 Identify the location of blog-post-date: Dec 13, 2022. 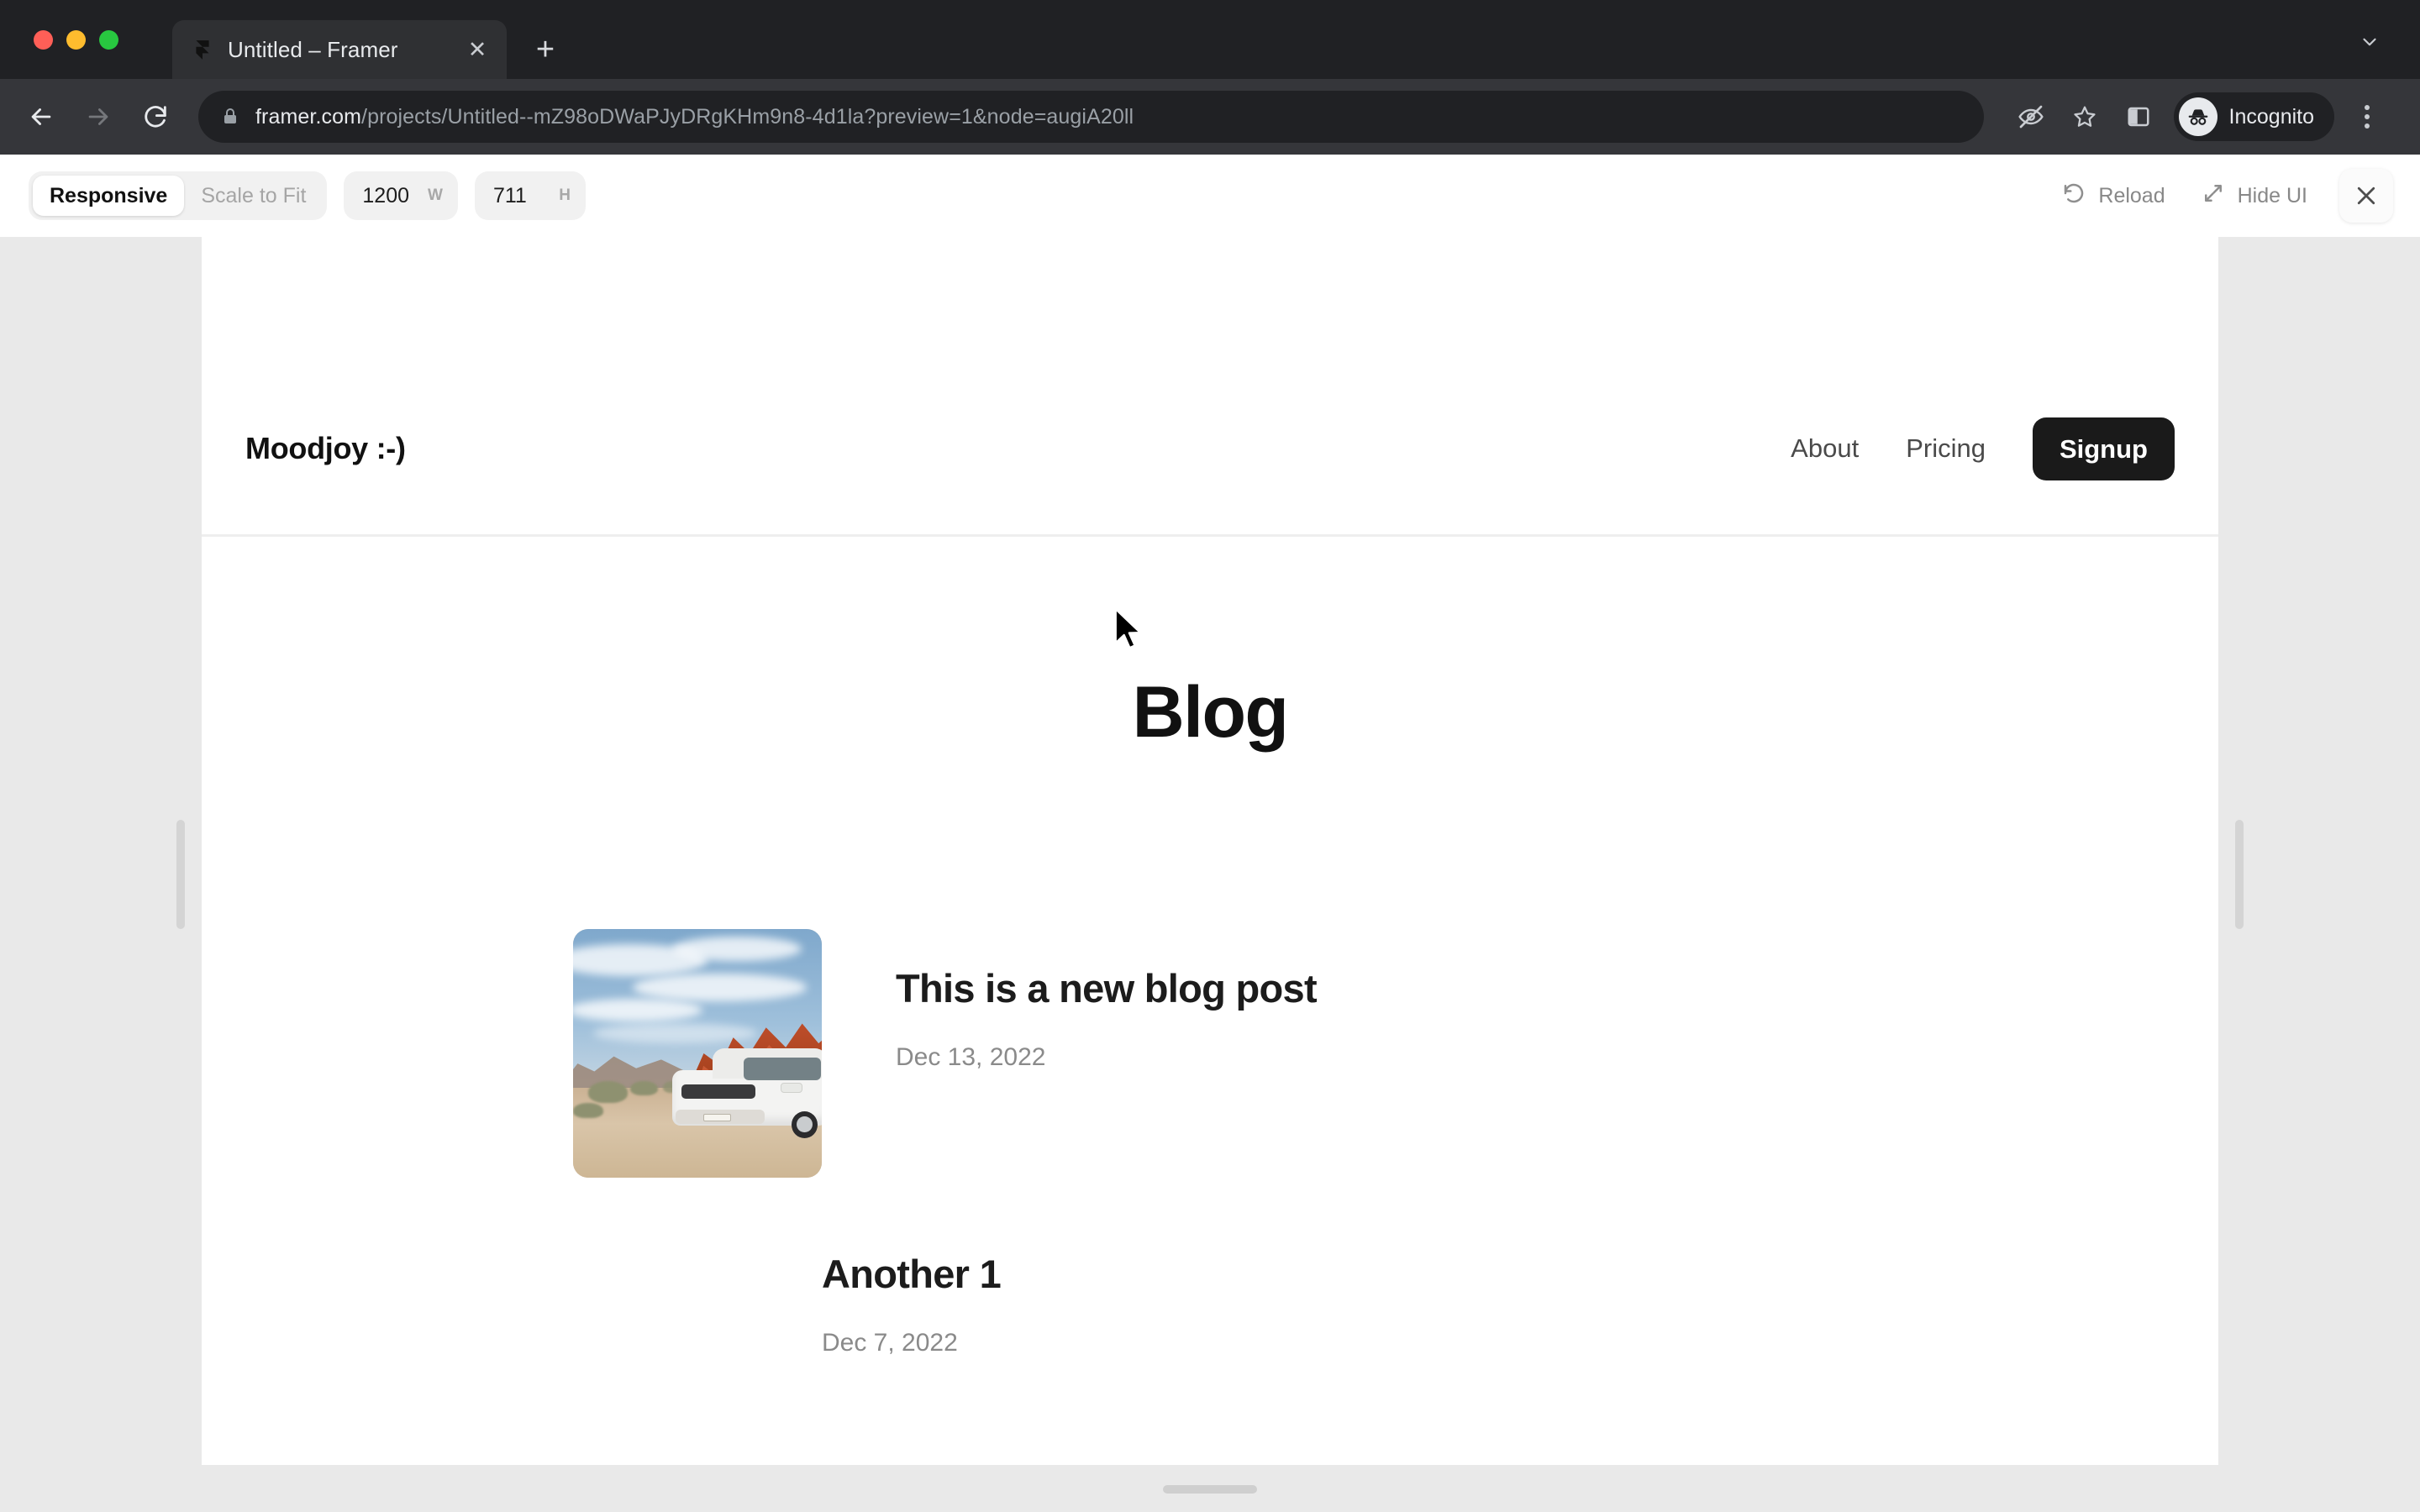
(971, 1057).